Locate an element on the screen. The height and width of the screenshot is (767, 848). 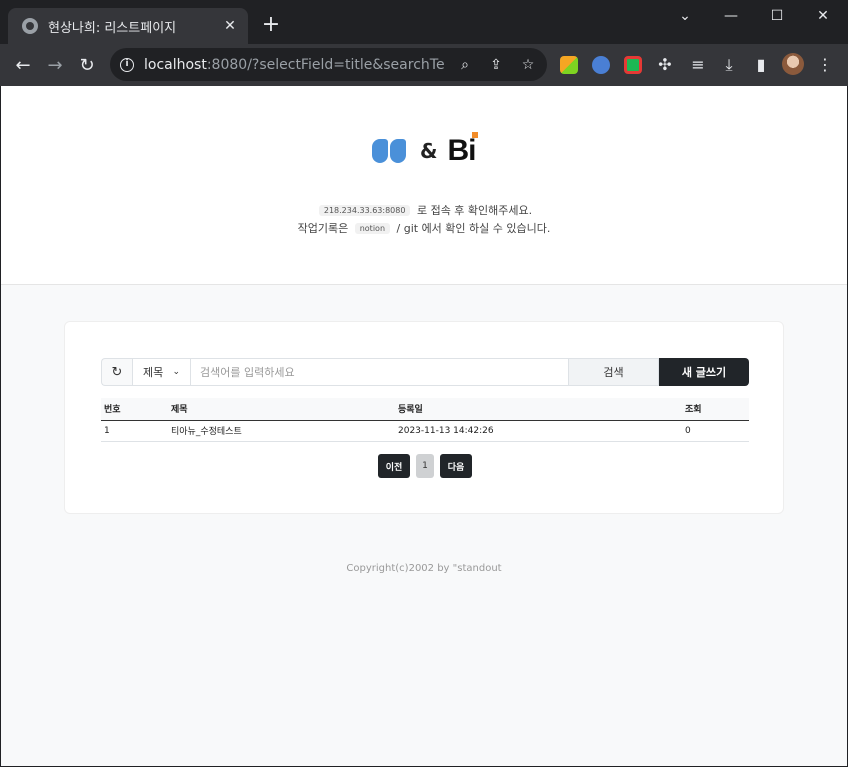
access-notice: 218.234.33.63:8080 로 접속 후 확인해주세요. is located at coordinates (424, 210).